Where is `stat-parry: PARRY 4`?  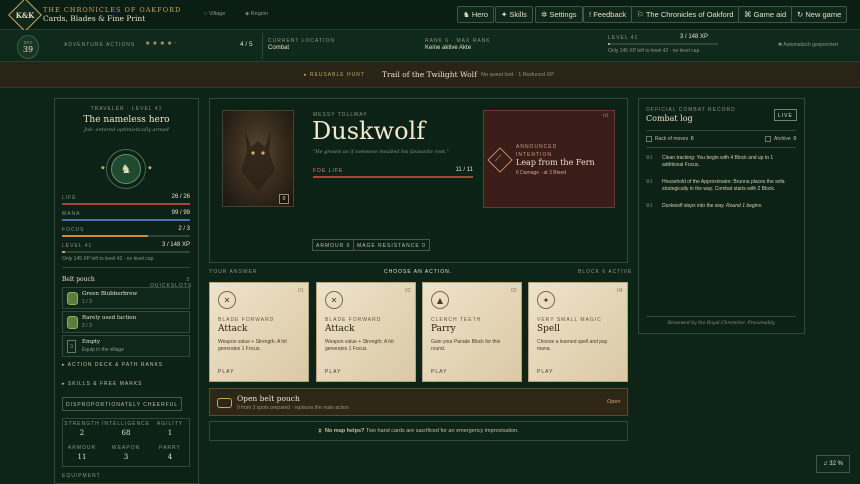
stat-parry: PARRY 4 is located at coordinates (170, 453).